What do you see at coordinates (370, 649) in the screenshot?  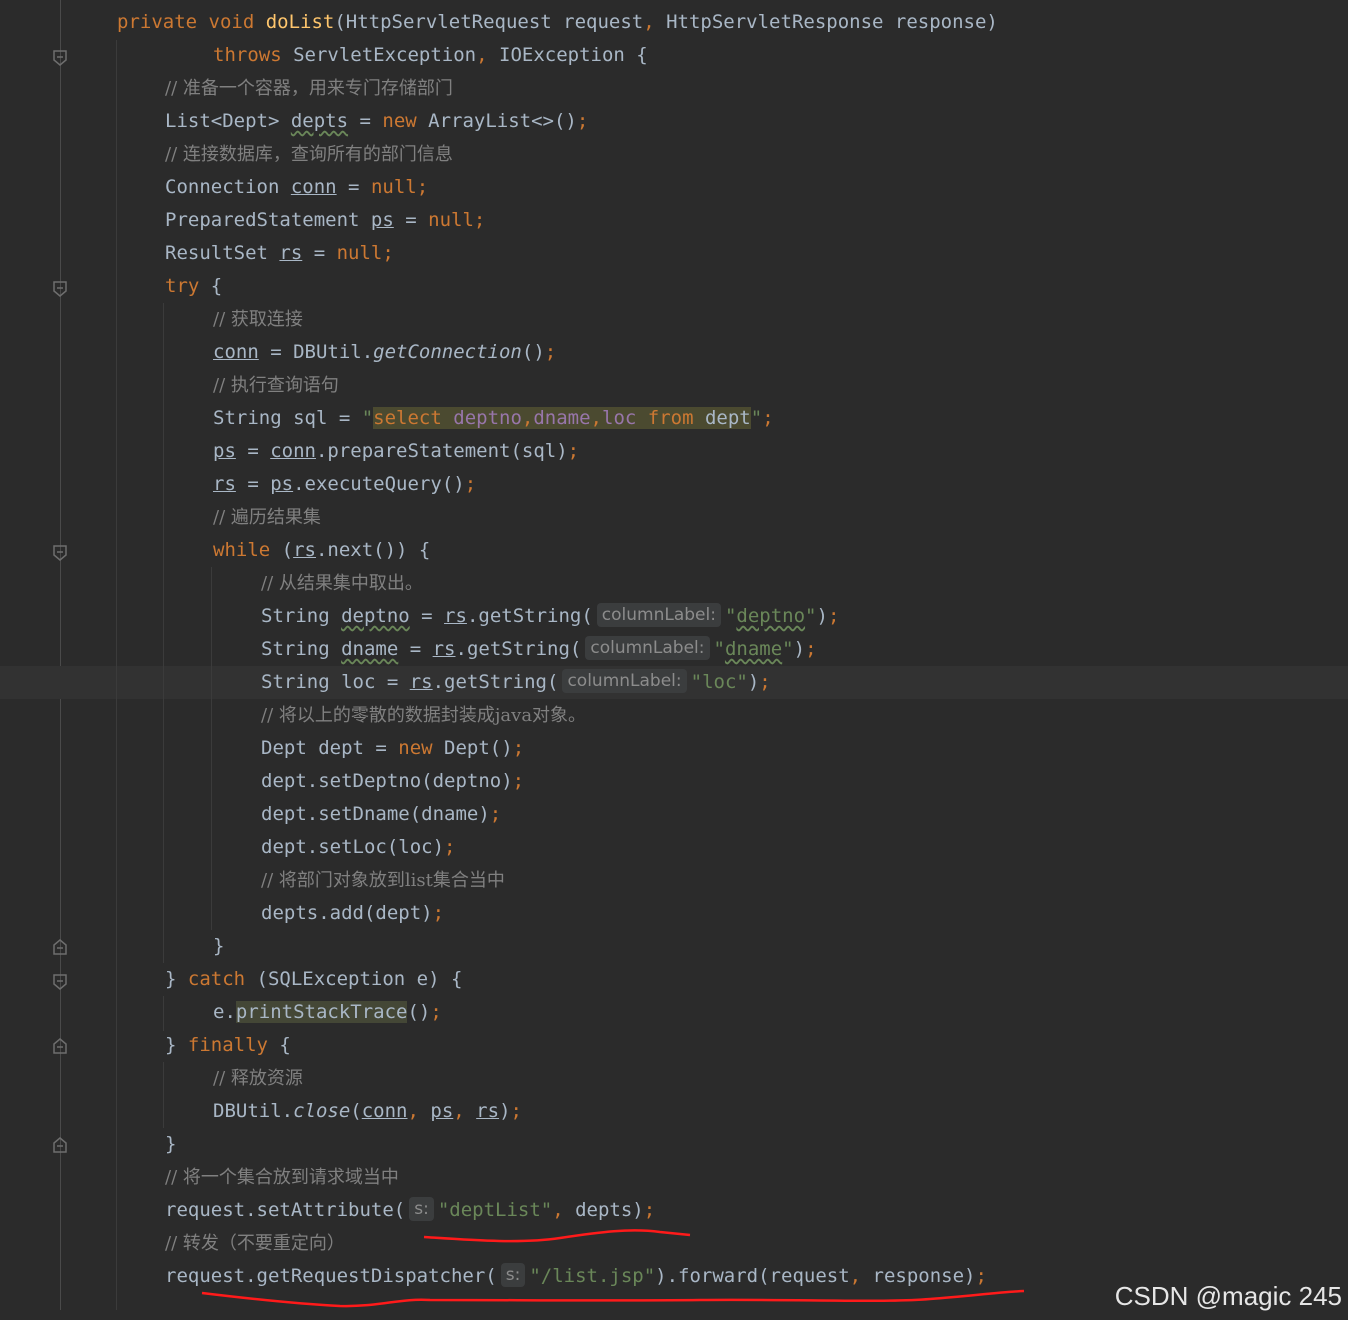 I see `code-token: dname` at bounding box center [370, 649].